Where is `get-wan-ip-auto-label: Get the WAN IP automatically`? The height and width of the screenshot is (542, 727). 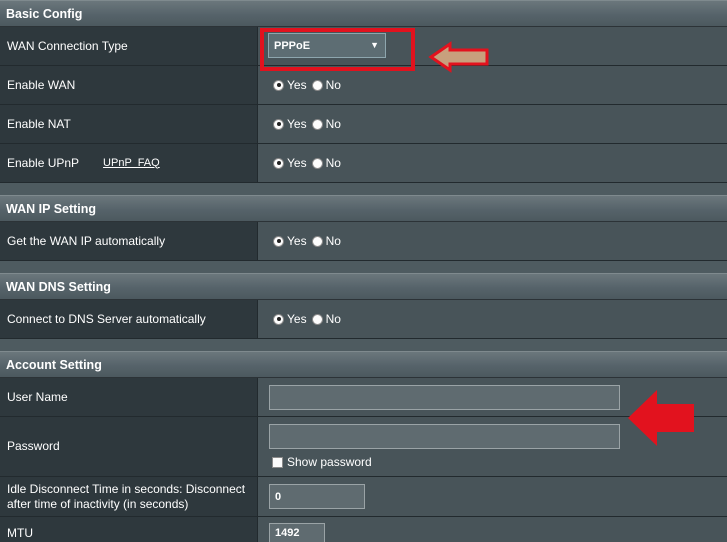
get-wan-ip-auto-label: Get the WAN IP automatically is located at coordinates (129, 241).